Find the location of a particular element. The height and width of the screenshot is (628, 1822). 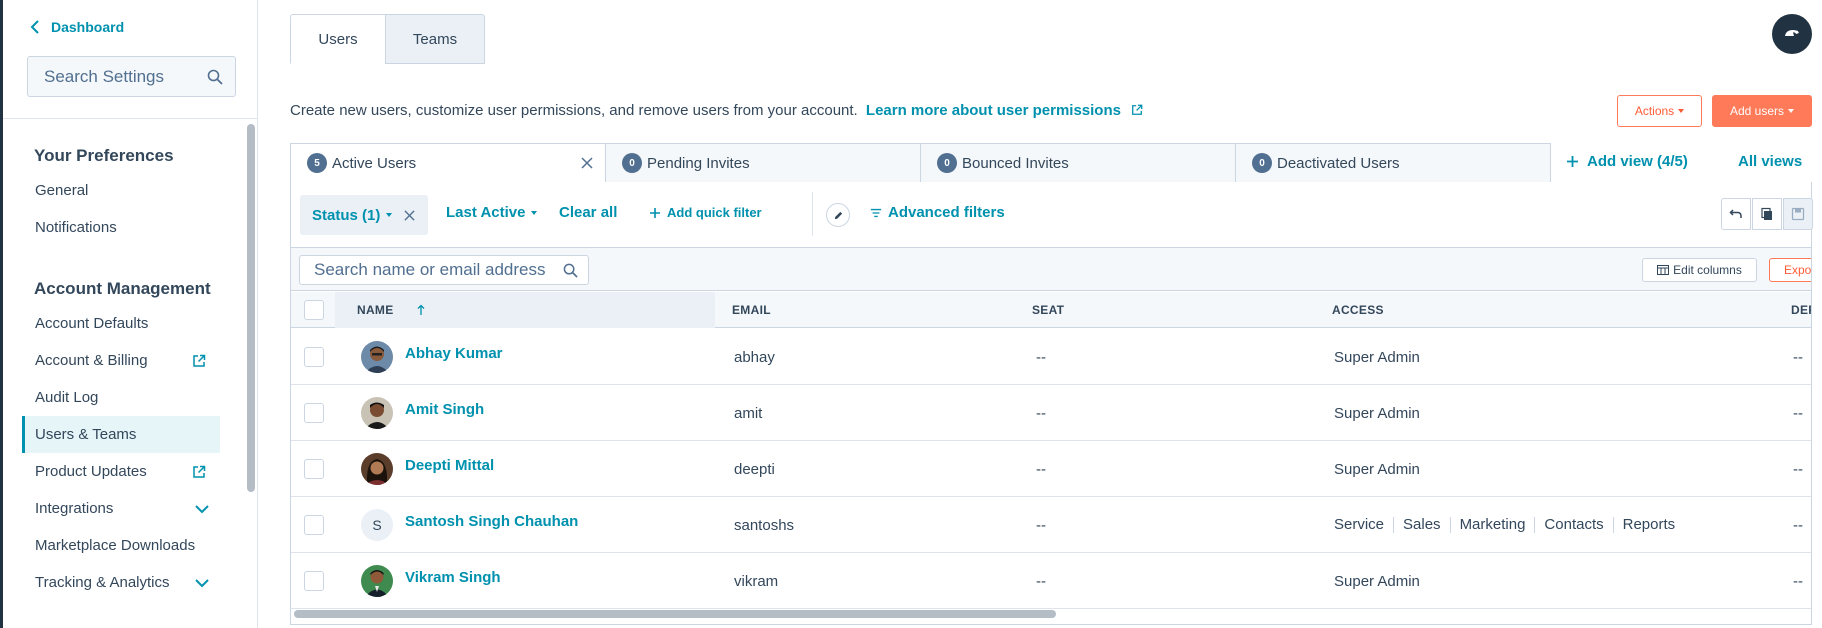

edit-columns-label: Edit columns is located at coordinates (1707, 270).